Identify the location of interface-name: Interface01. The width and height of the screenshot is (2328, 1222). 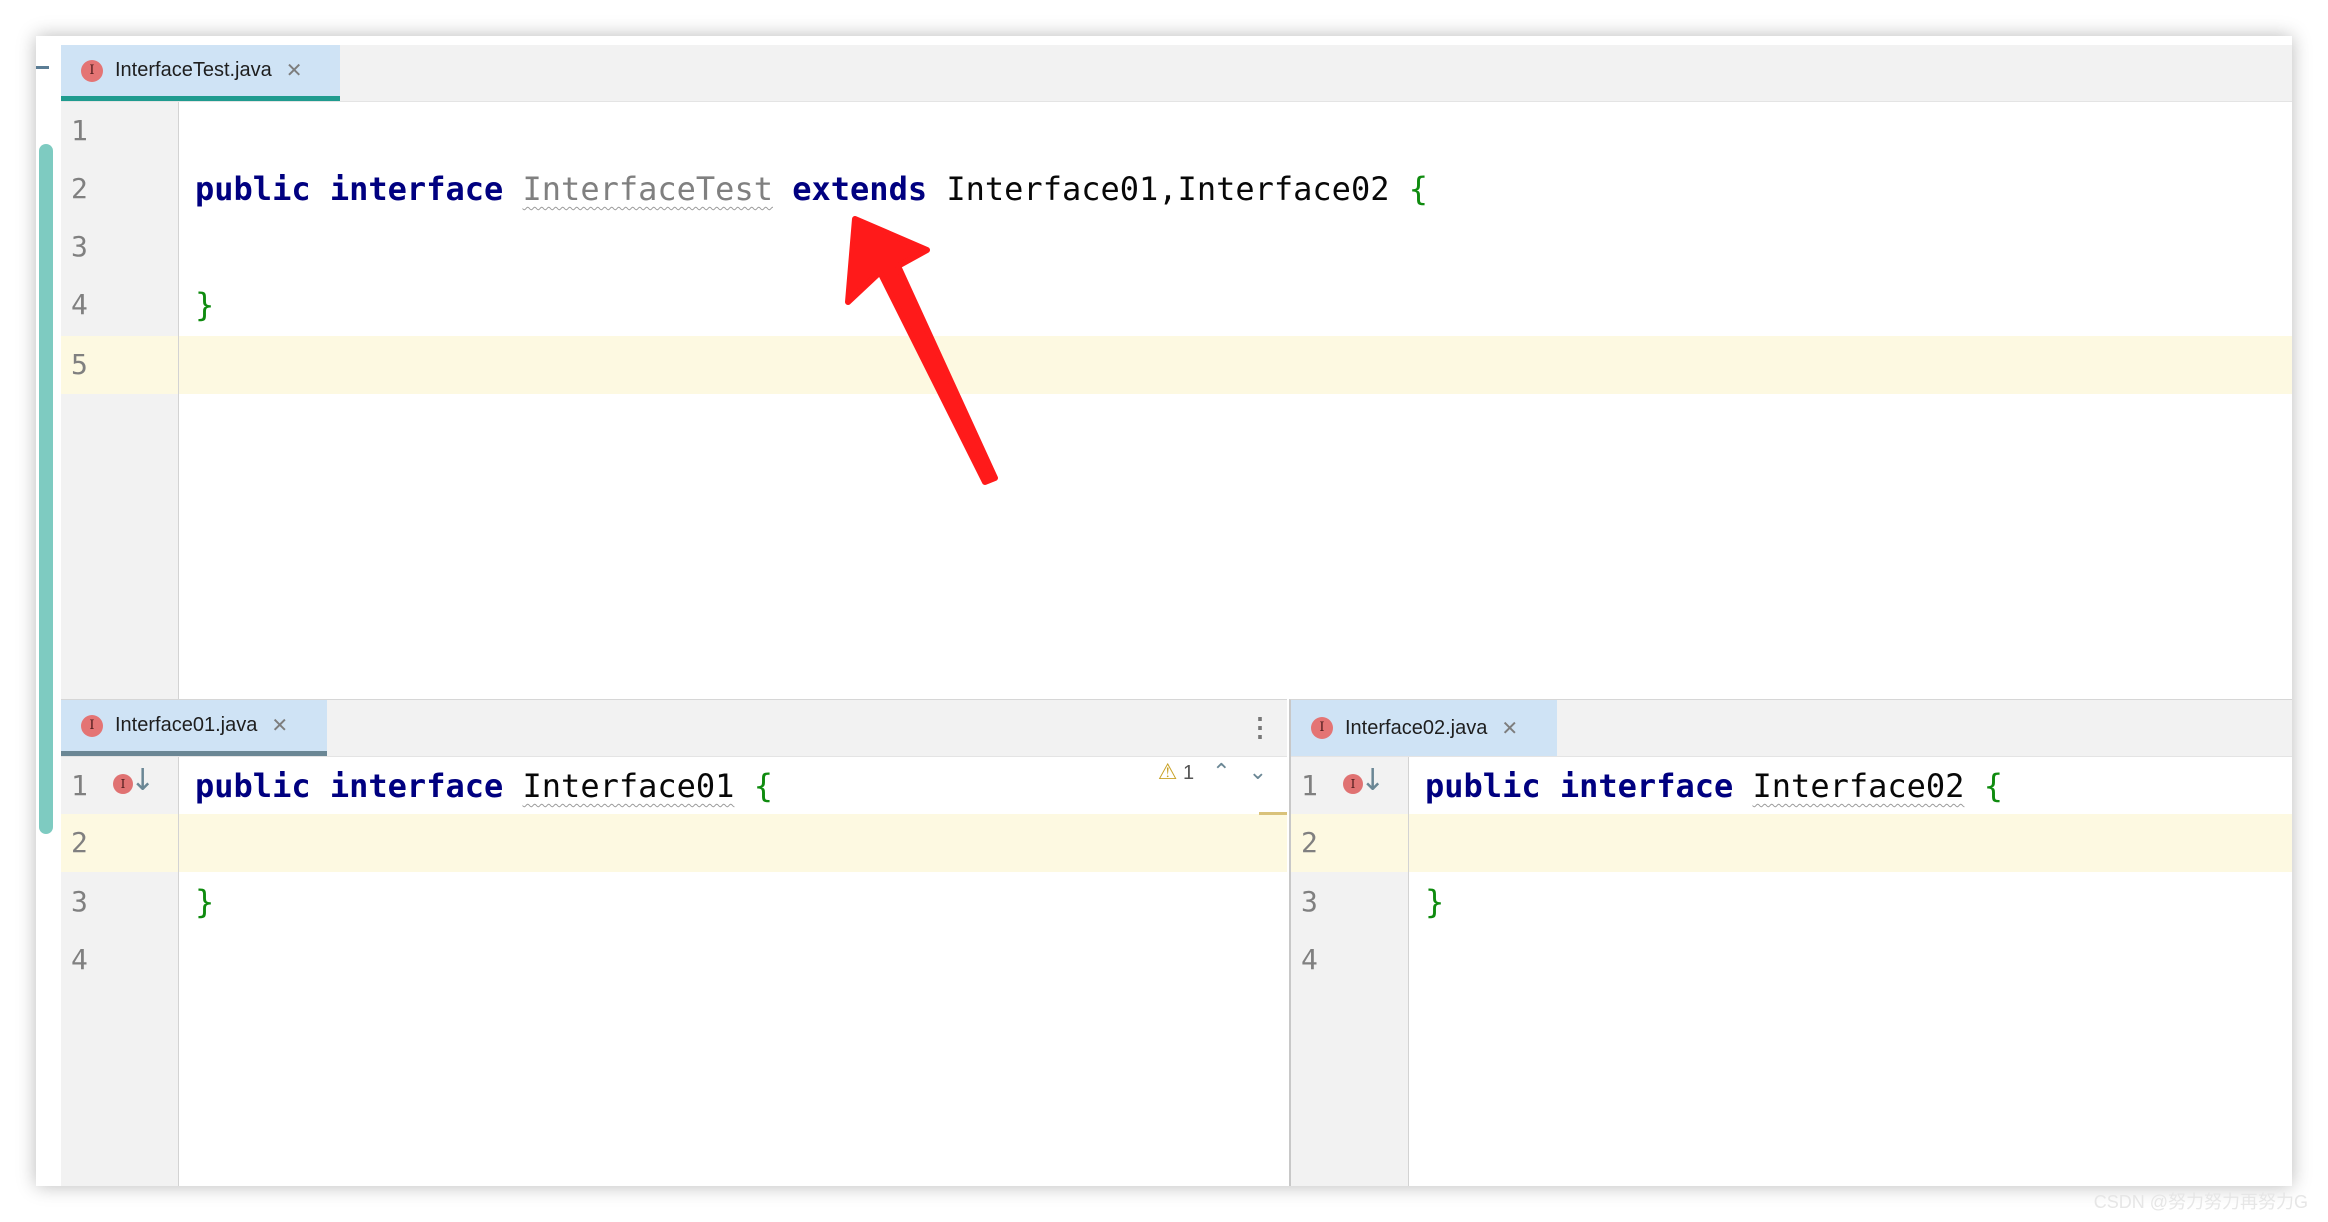
(628, 786).